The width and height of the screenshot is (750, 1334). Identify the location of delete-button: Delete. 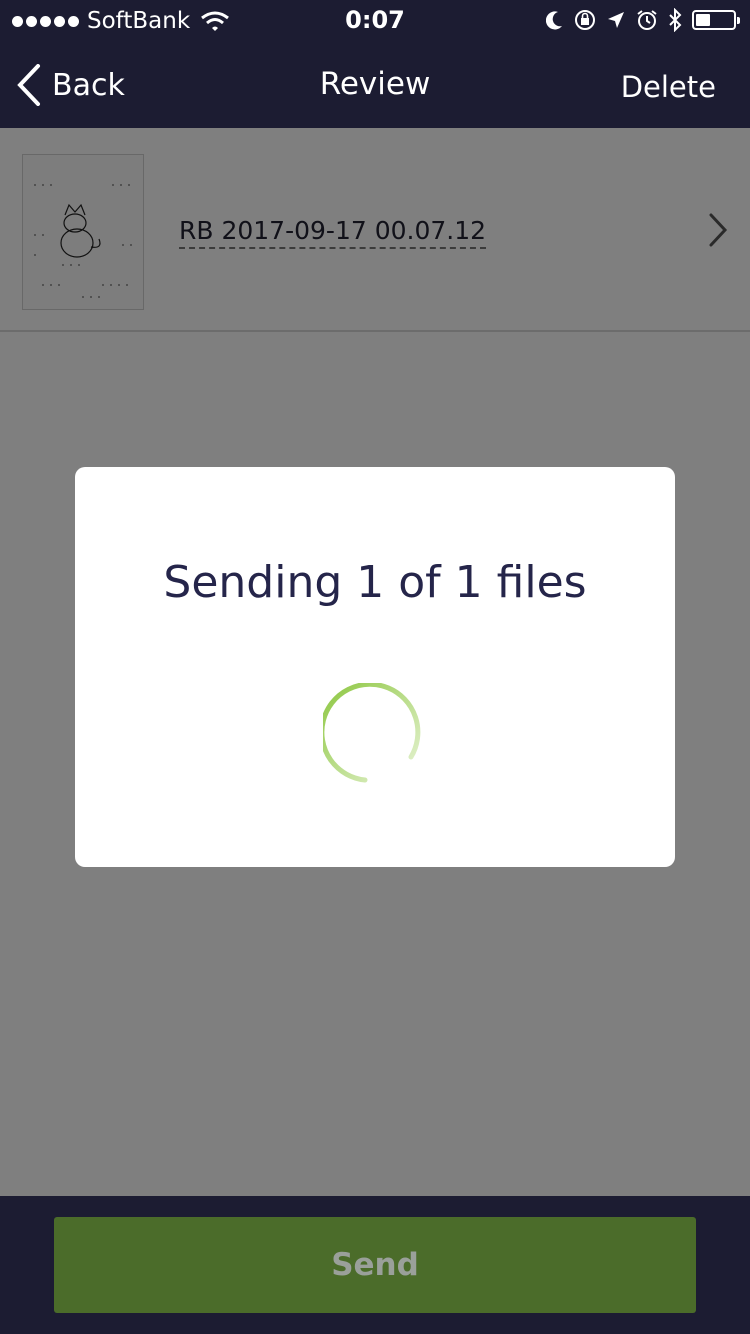
(668, 87).